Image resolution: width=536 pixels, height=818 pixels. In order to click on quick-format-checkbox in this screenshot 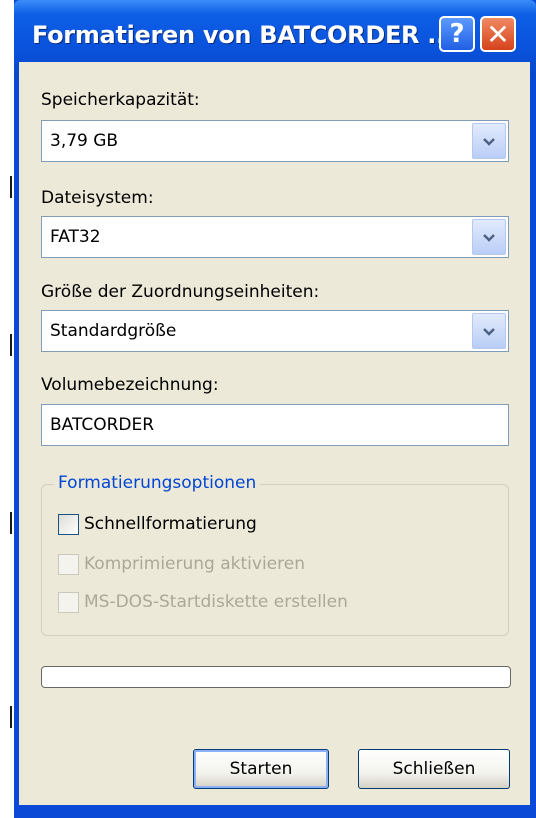, I will do `click(68, 524)`.